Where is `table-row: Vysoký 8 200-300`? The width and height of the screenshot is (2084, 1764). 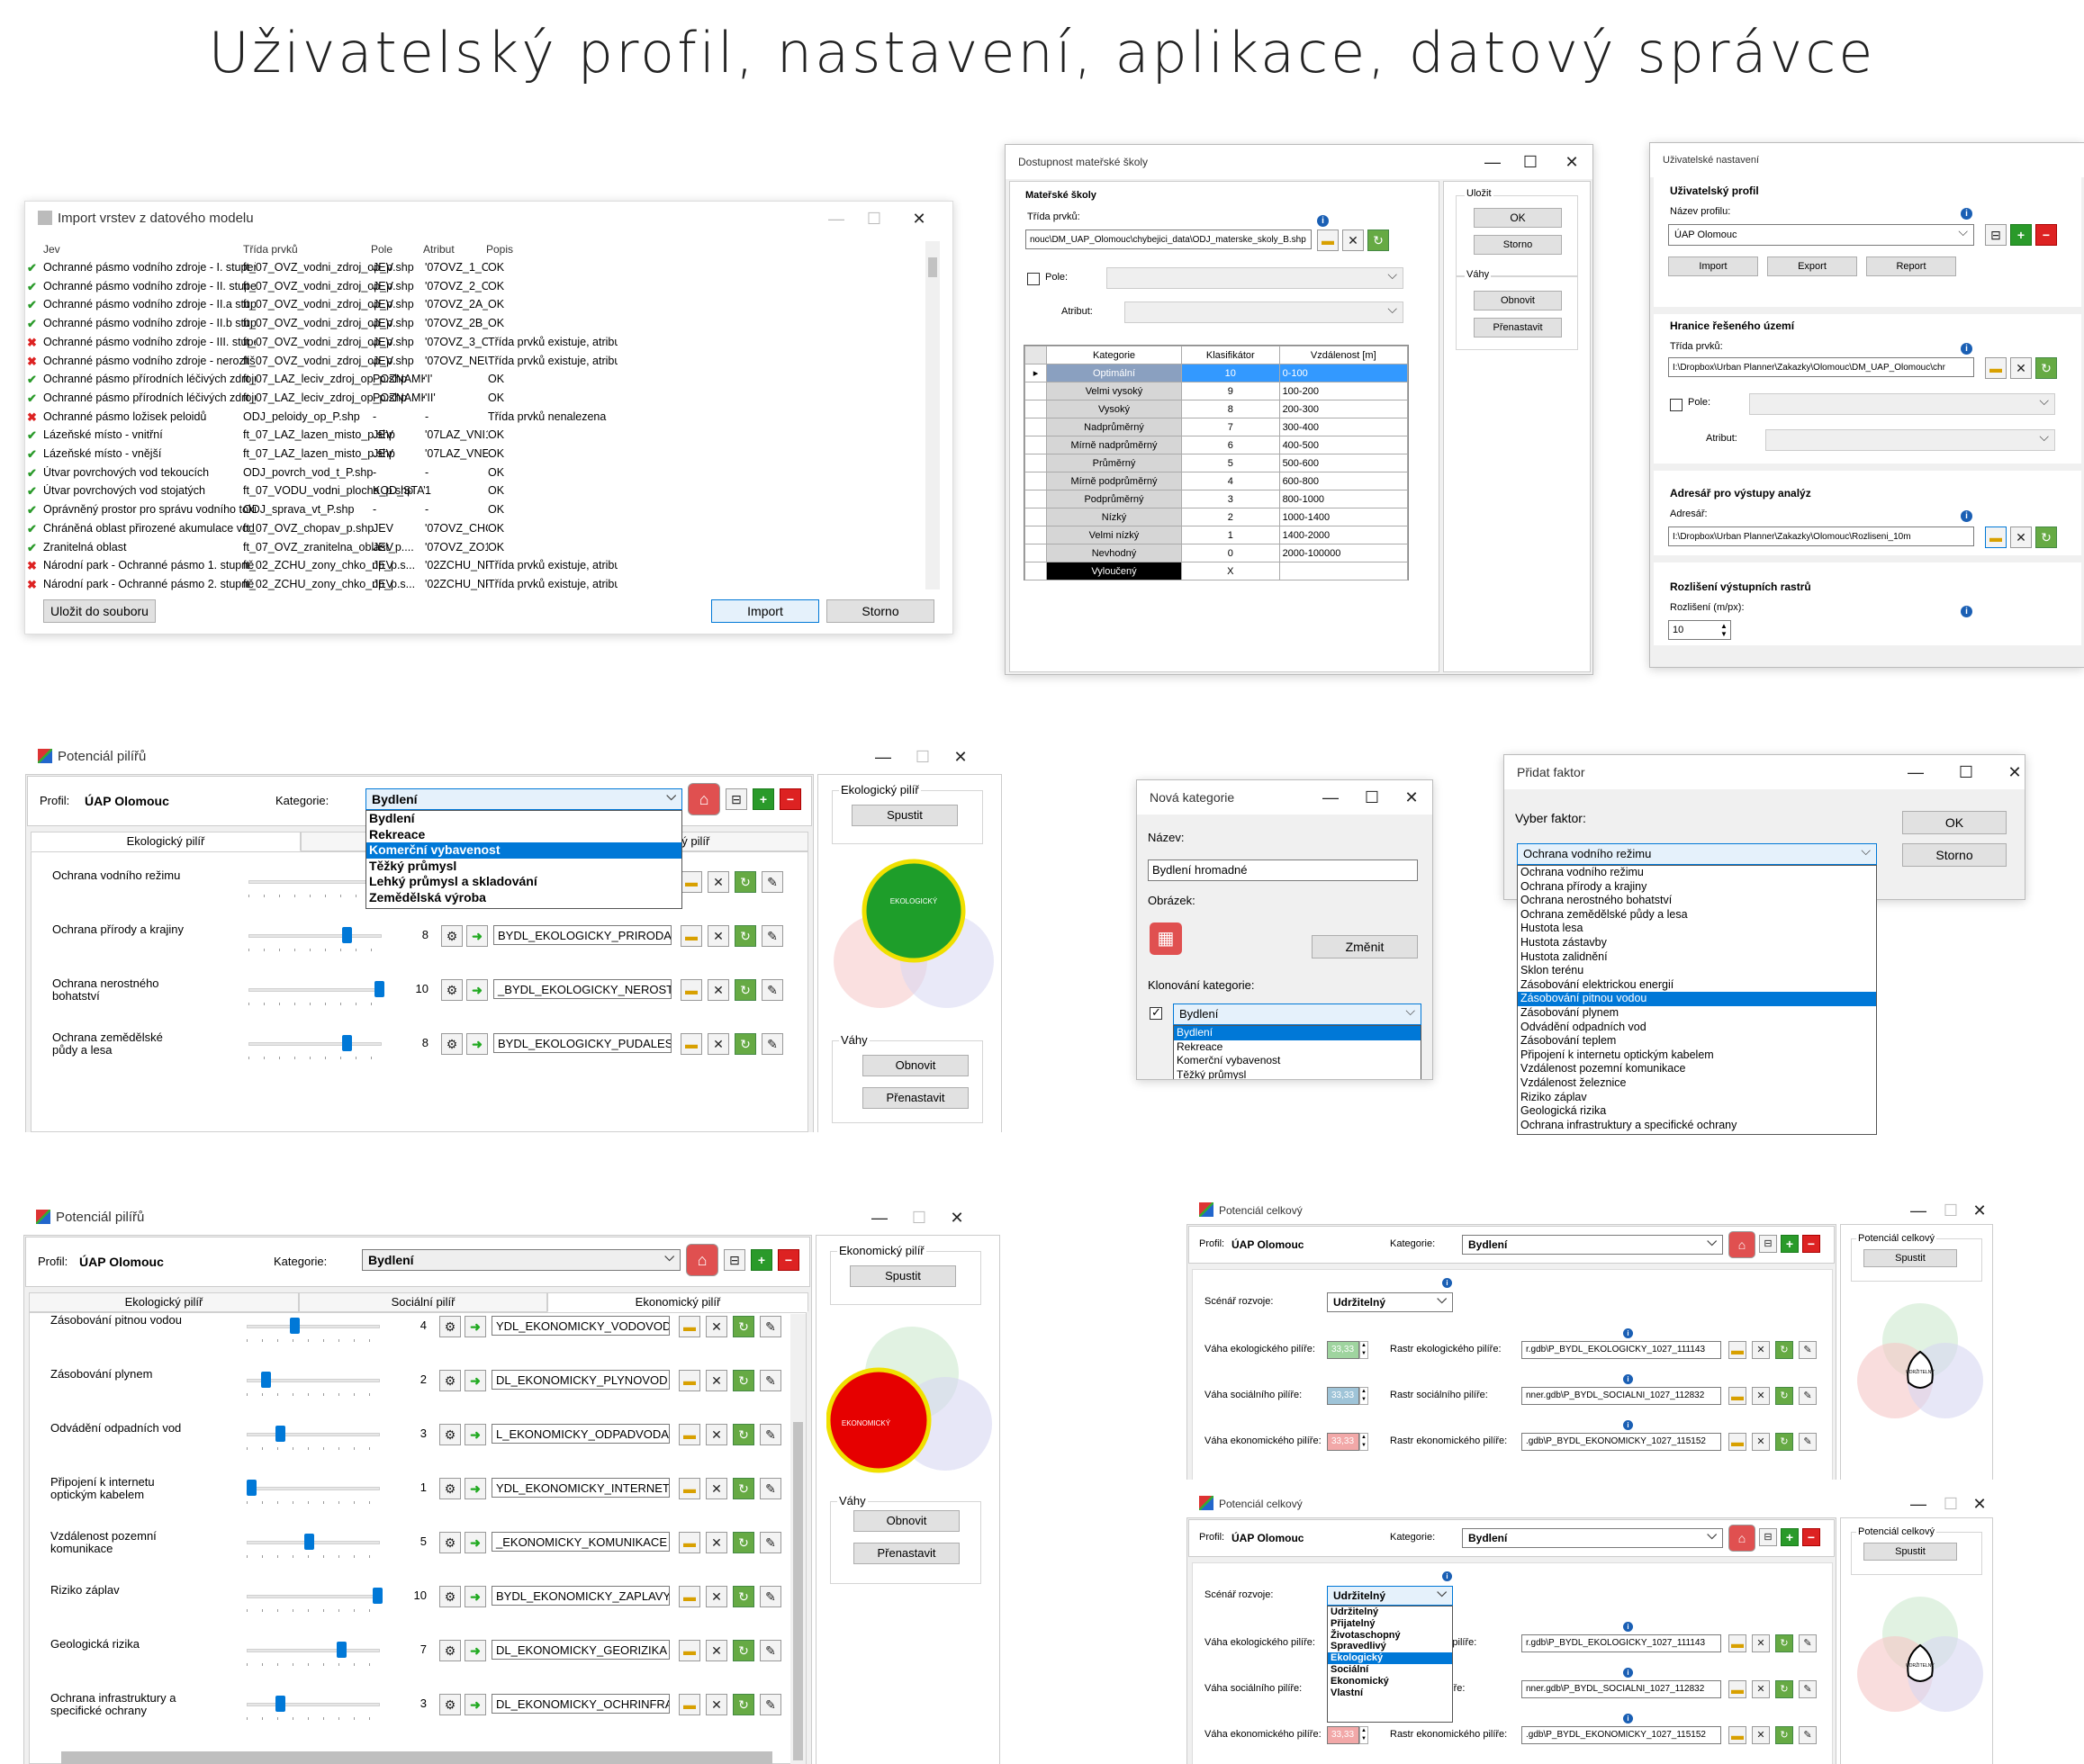
table-row: Vysoký 8 200-300 is located at coordinates (1216, 409).